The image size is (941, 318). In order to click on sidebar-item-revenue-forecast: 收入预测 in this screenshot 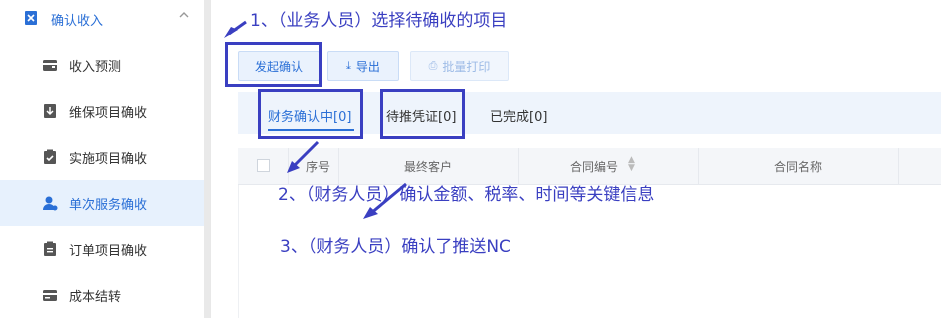, I will do `click(105, 65)`.